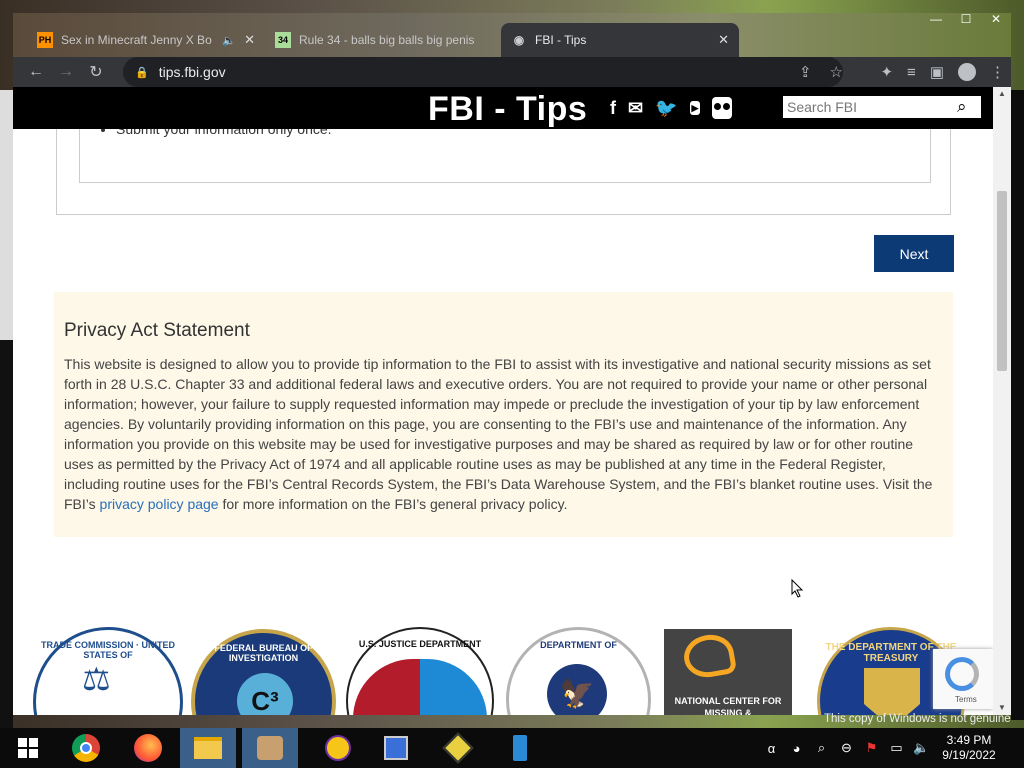  I want to click on site-search: ⌕, so click(882, 107).